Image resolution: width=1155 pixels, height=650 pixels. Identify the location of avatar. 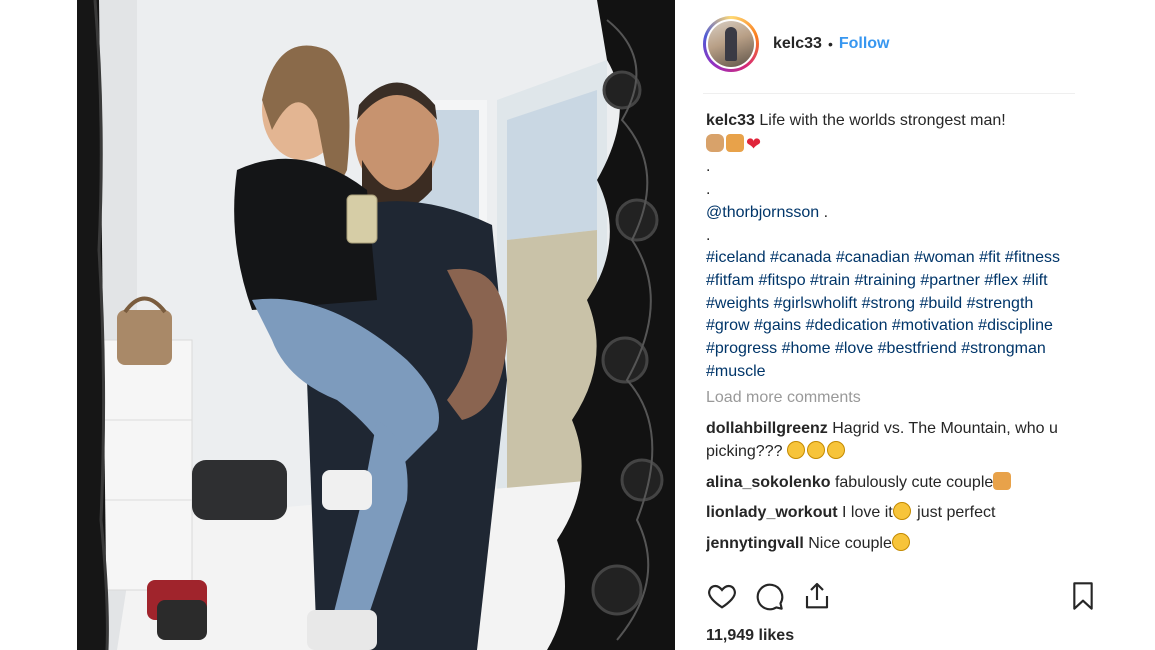
(731, 44).